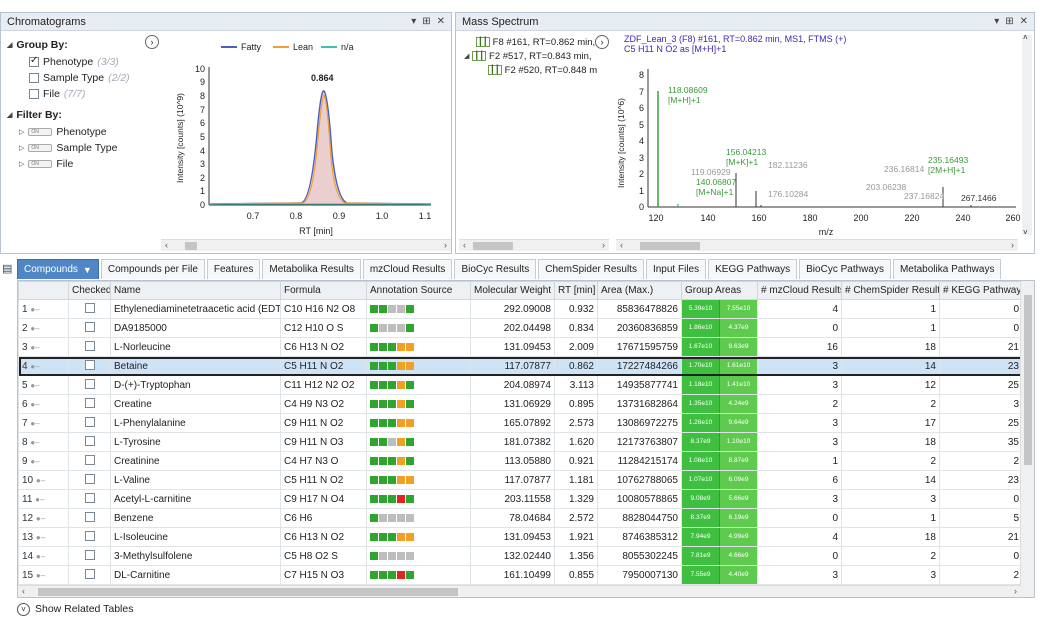  I want to click on toggle-switch: ON, so click(40, 132).